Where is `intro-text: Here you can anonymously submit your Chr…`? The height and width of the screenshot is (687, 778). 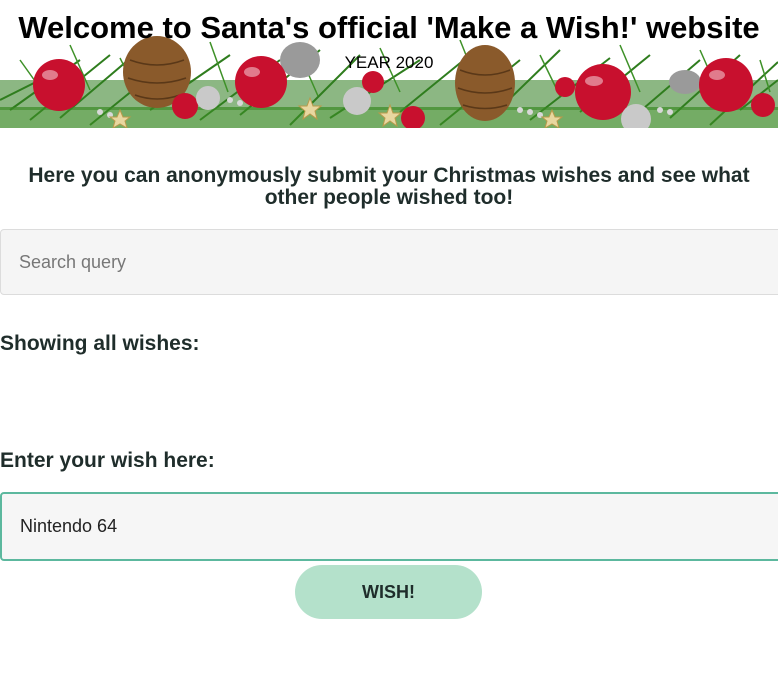 intro-text: Here you can anonymously submit your Chr… is located at coordinates (389, 186).